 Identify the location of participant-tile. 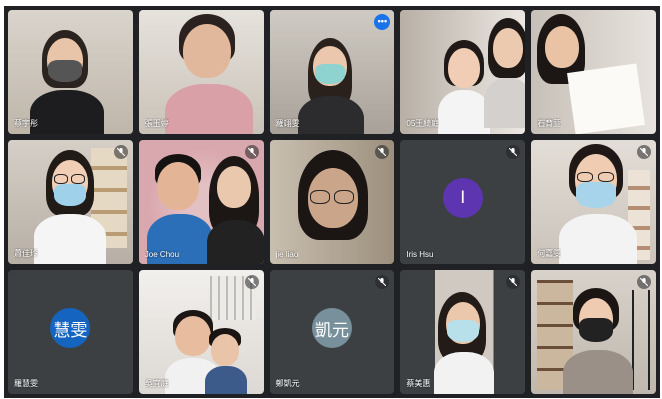
(593, 332).